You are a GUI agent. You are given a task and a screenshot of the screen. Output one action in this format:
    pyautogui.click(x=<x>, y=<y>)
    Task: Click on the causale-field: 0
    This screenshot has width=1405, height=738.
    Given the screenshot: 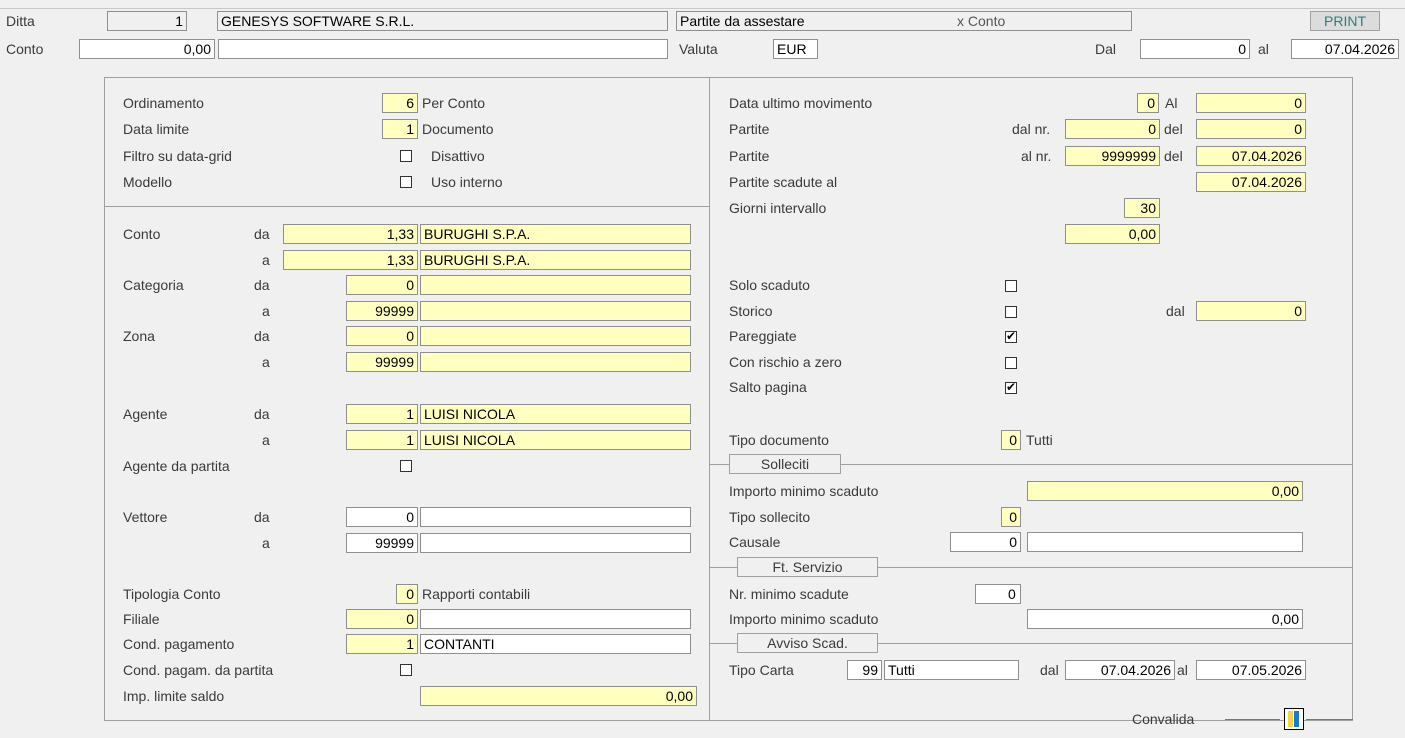 What is the action you would take?
    pyautogui.click(x=985, y=542)
    